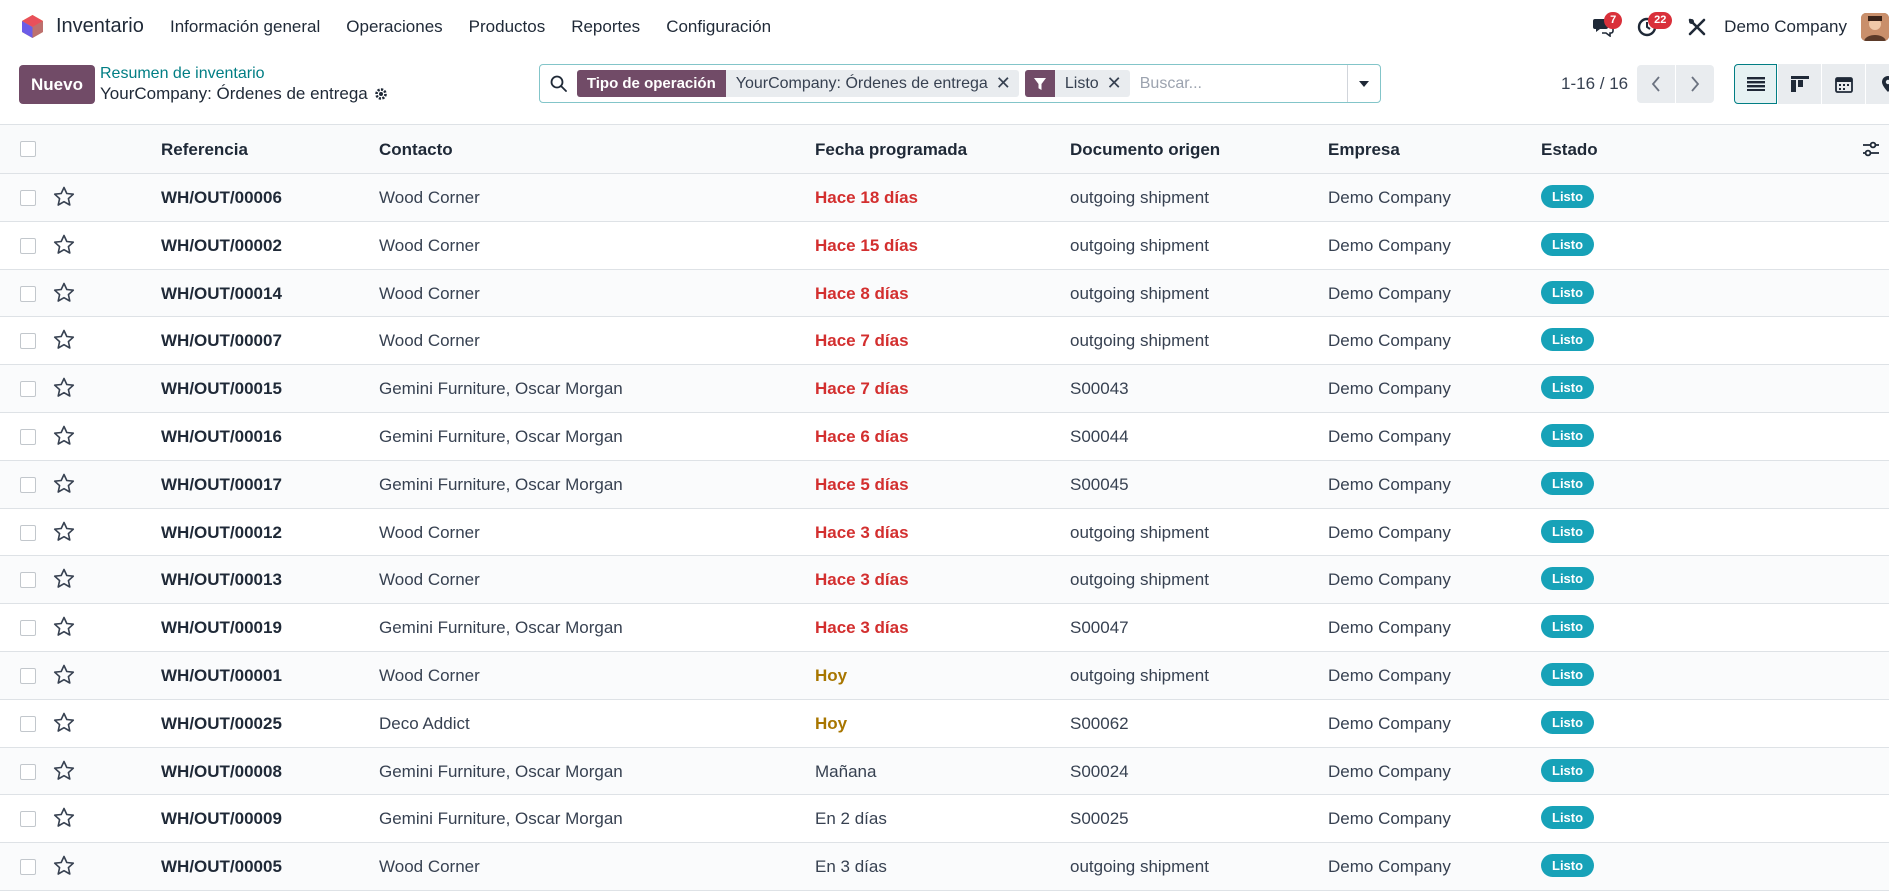 The image size is (1889, 891). I want to click on gear-icon, so click(381, 94).